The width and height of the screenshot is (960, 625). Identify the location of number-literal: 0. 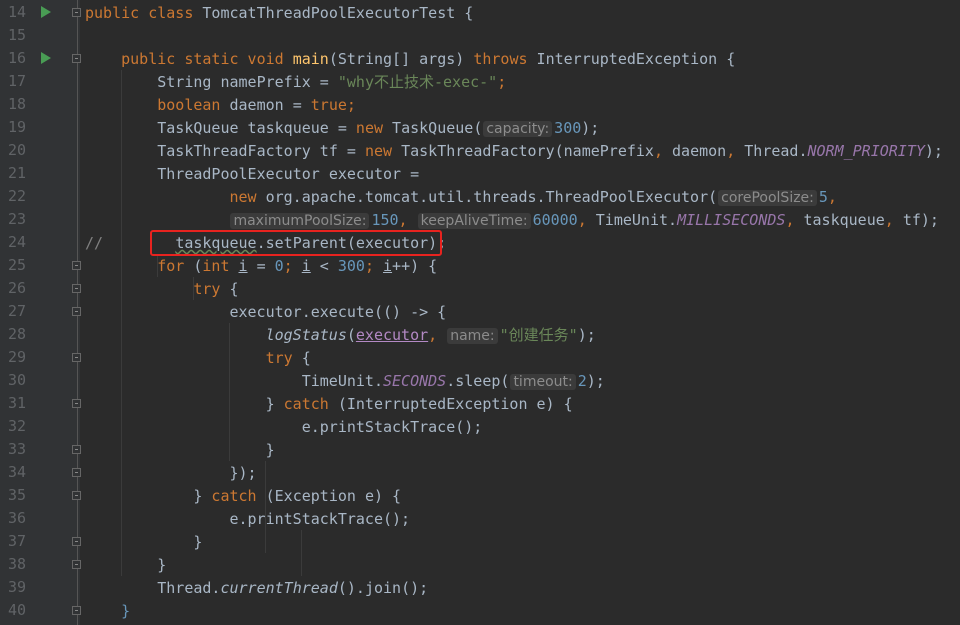
(279, 266).